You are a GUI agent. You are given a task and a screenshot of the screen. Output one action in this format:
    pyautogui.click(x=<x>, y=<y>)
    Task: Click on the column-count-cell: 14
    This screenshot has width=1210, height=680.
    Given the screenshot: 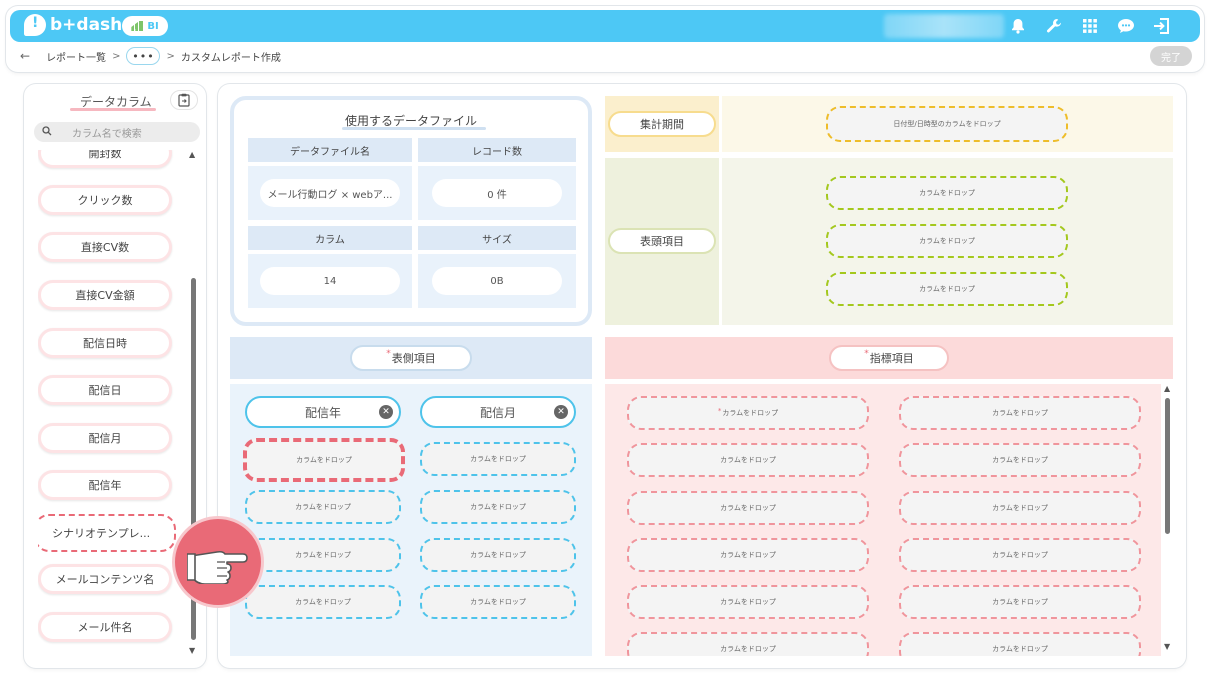 What is the action you would take?
    pyautogui.click(x=330, y=281)
    